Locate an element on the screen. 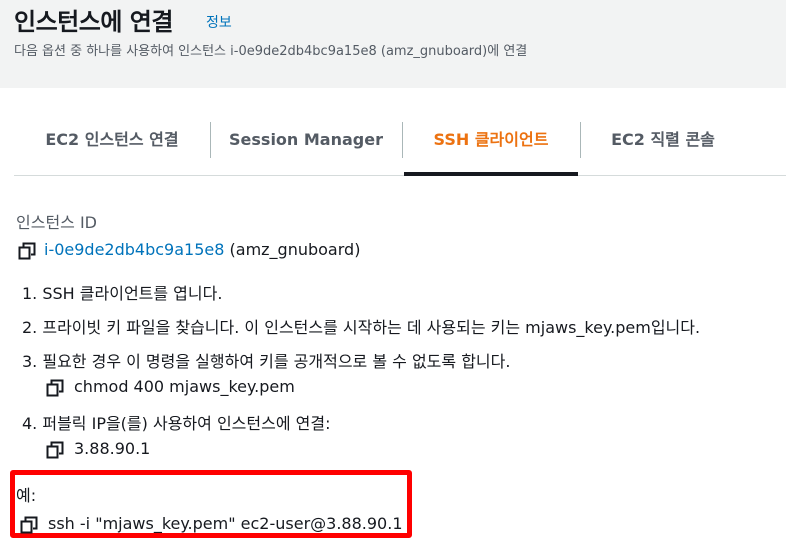 This screenshot has height=542, width=786. step-1: 1. SSH 클라이언트를 엽니다. is located at coordinates (122, 293).